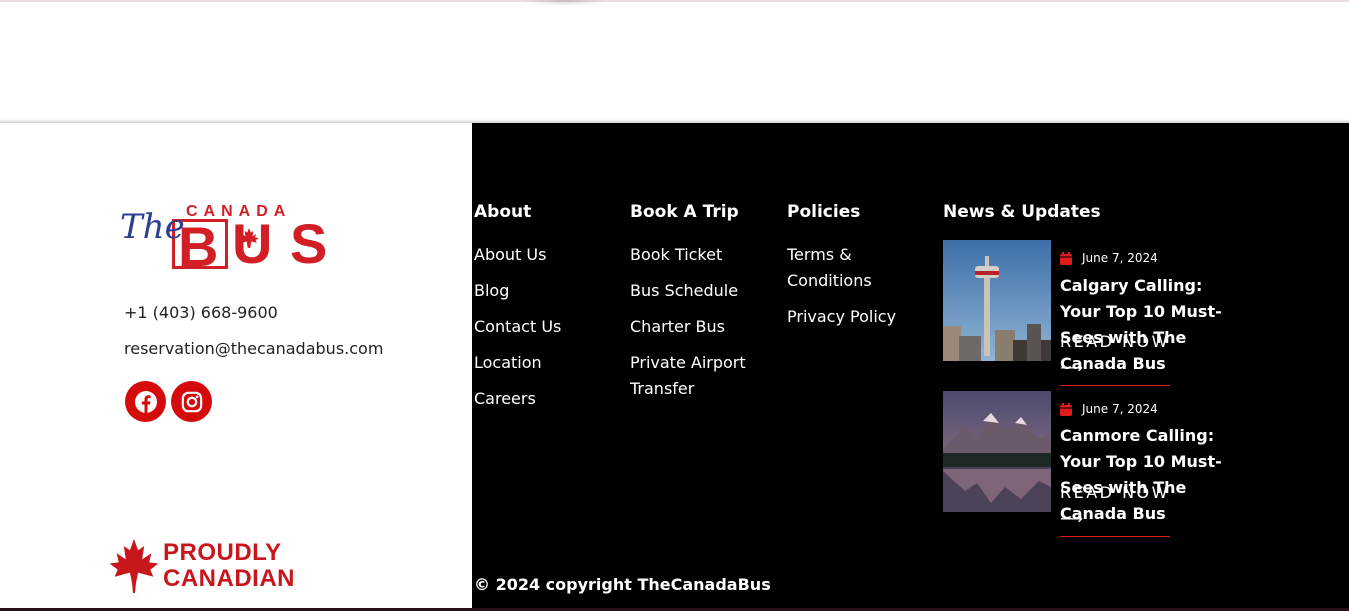  Describe the element at coordinates (549, 363) in the screenshot. I see `link-location: Location` at that location.